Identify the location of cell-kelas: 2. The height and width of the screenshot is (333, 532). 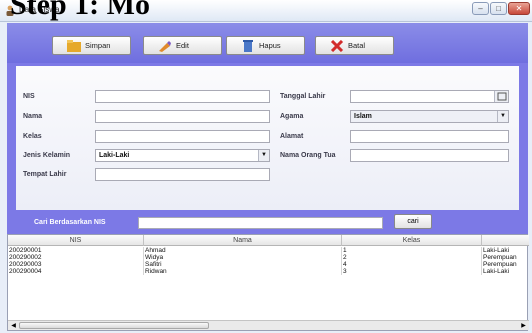
(412, 257).